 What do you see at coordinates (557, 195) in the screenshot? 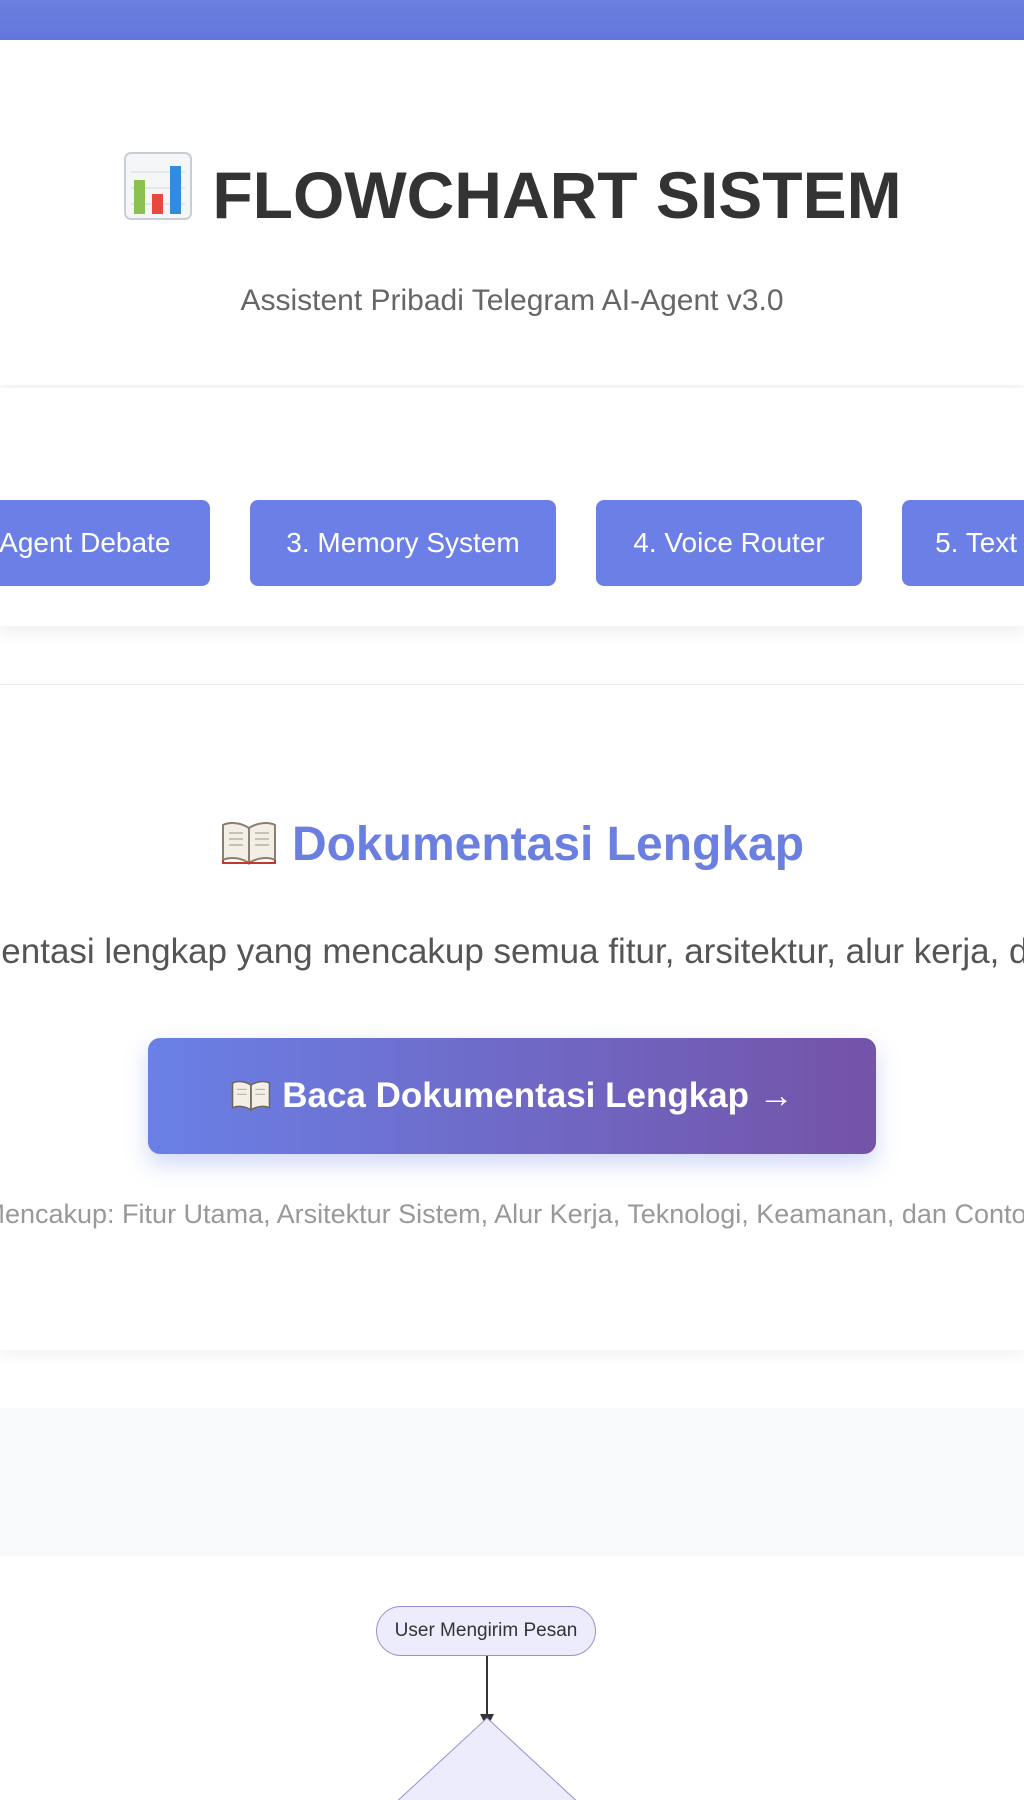
I see `page-title-text: FLOWCHART SISTEM` at bounding box center [557, 195].